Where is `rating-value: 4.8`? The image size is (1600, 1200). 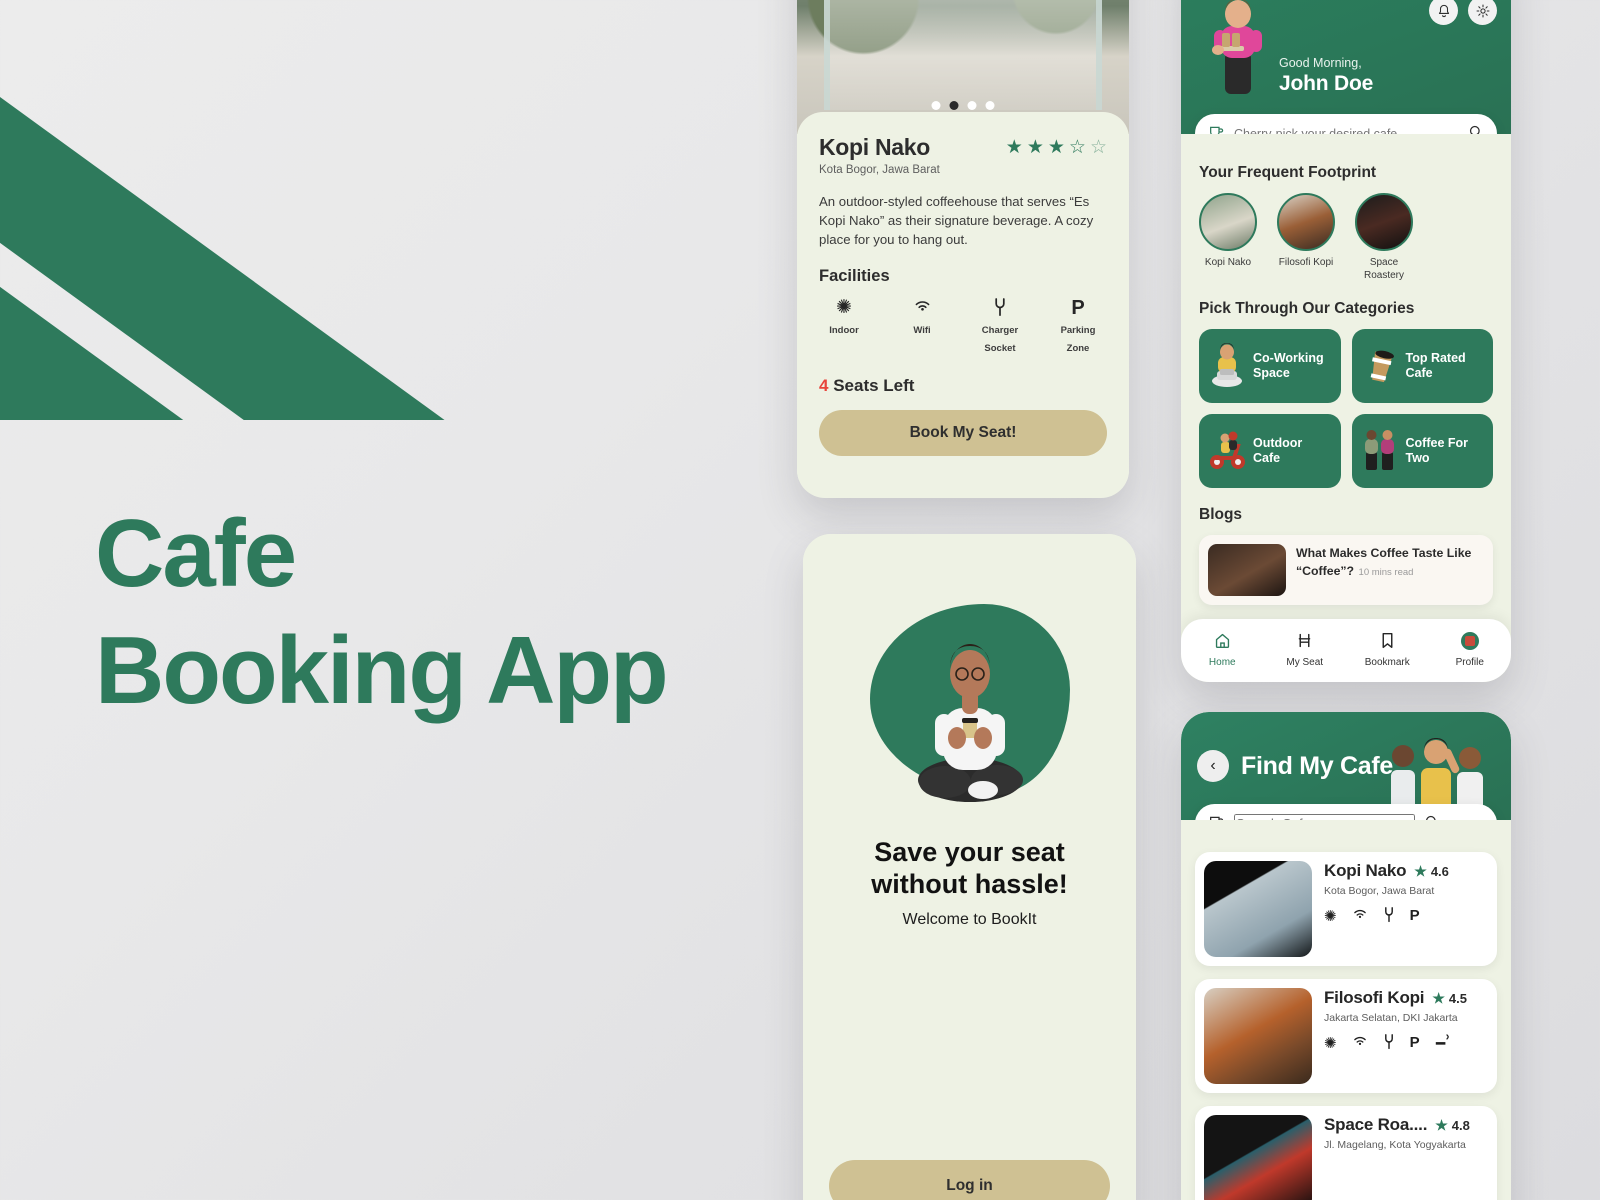 rating-value: 4.8 is located at coordinates (1460, 1125).